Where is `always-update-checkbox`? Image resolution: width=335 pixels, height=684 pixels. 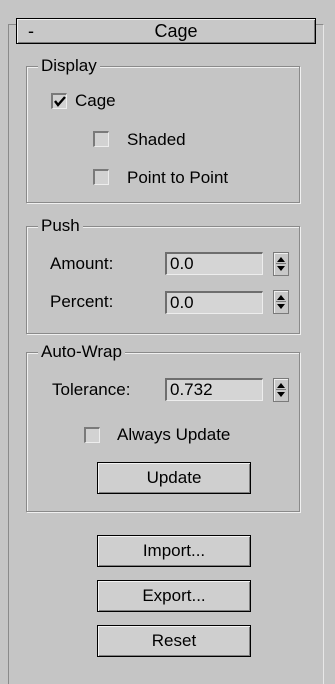 always-update-checkbox is located at coordinates (92, 435).